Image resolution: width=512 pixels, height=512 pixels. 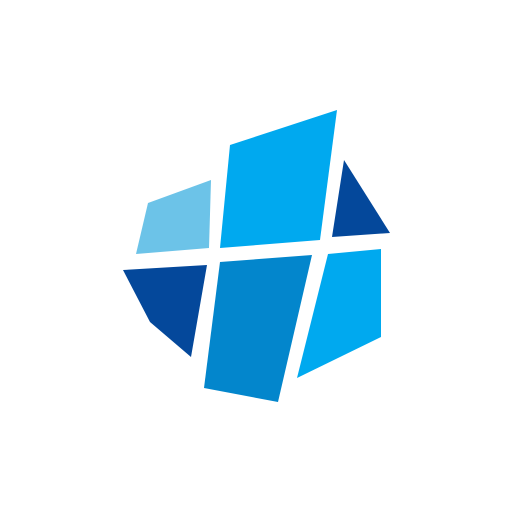 What do you see at coordinates (258, 328) in the screenshot?
I see `logo-facet-bottom-center` at bounding box center [258, 328].